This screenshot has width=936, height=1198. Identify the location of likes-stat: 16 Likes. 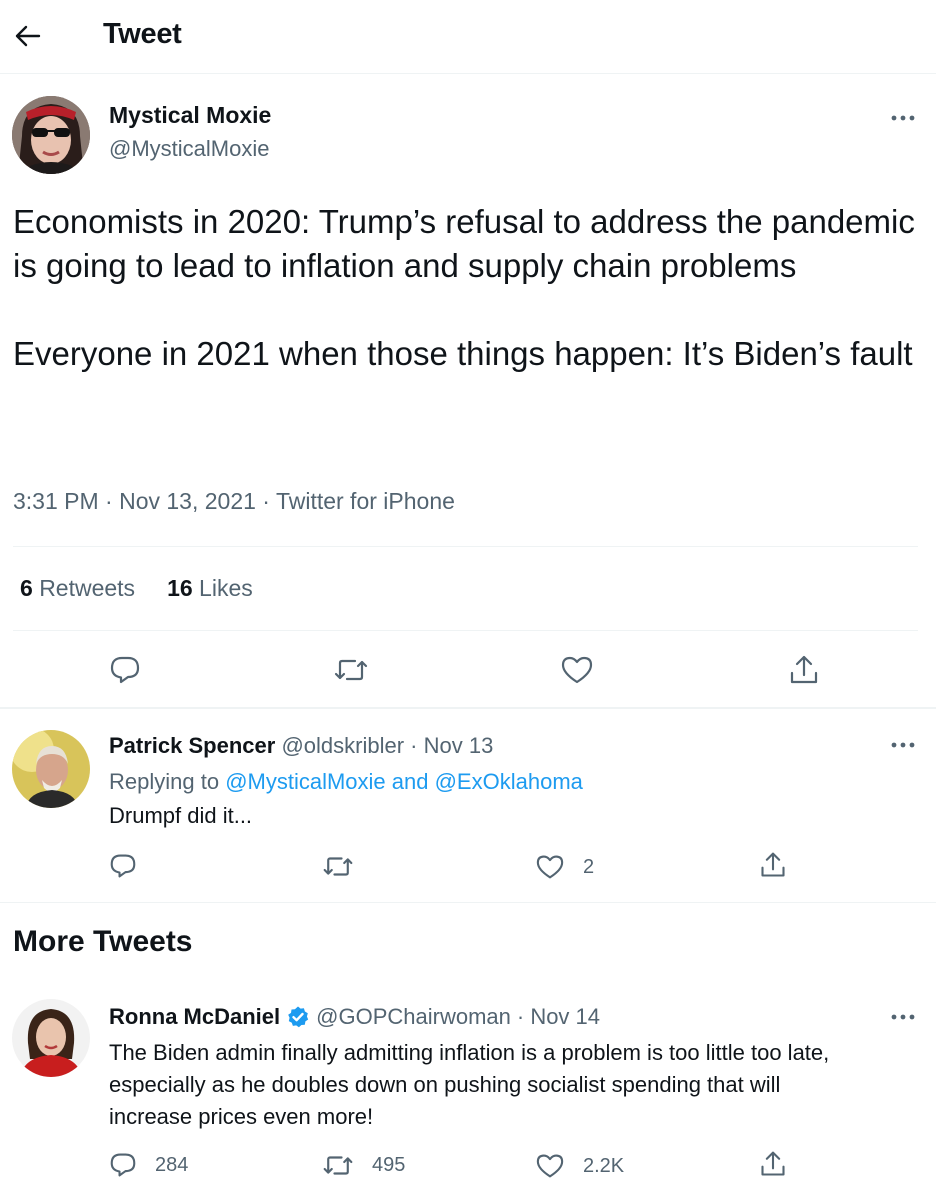
(210, 588).